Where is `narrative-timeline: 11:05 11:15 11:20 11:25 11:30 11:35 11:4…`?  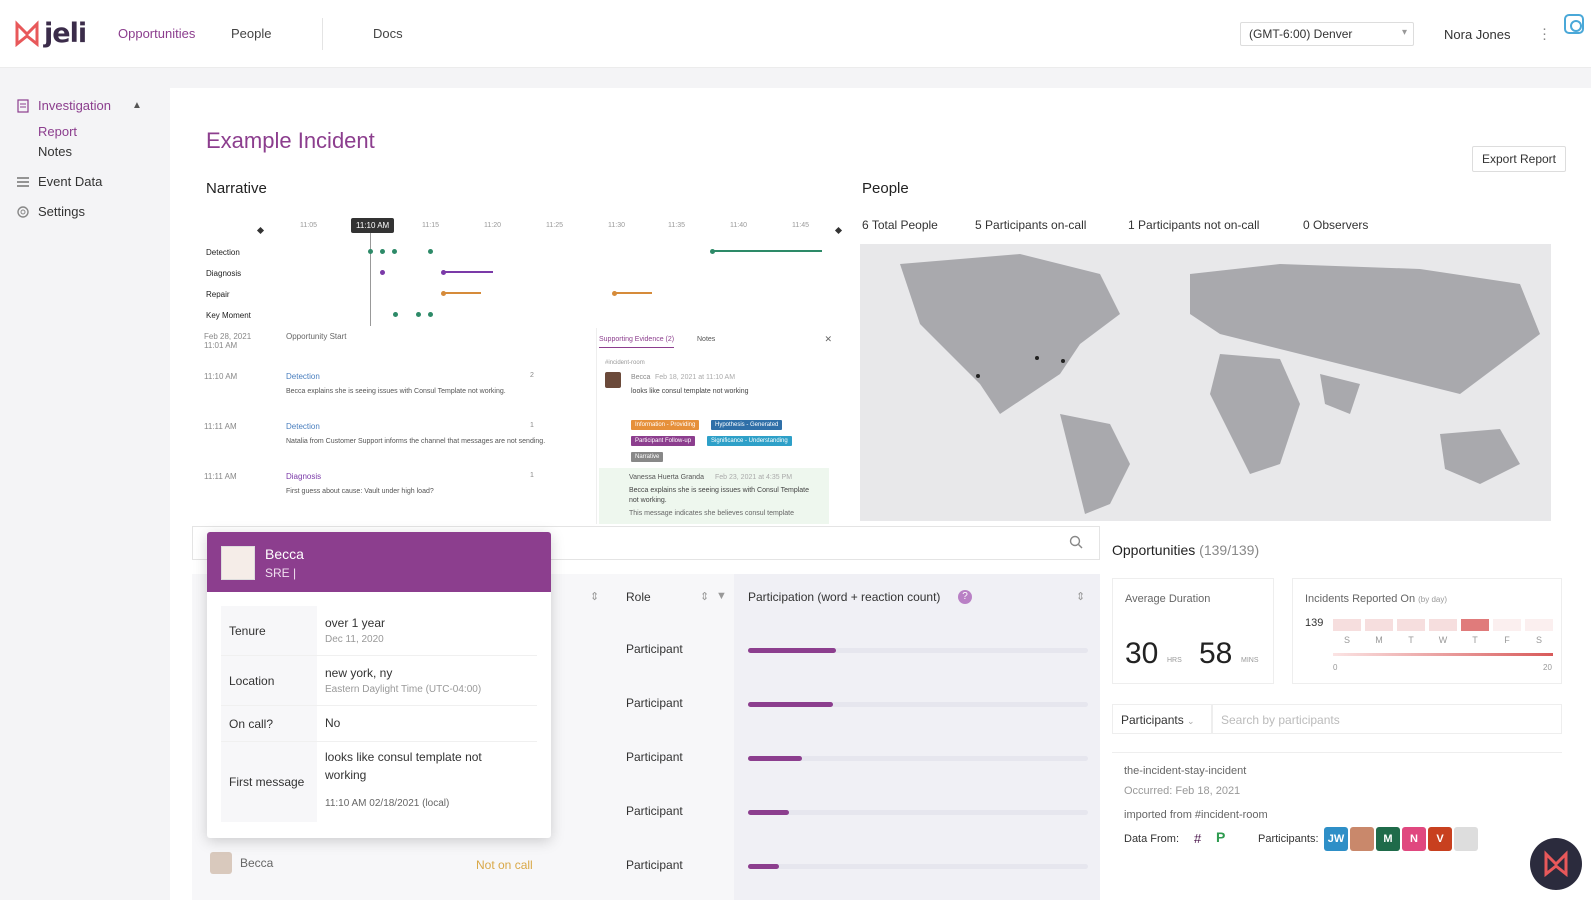
narrative-timeline: 11:05 11:15 11:20 11:25 11:30 11:35 11:4… is located at coordinates (523, 271).